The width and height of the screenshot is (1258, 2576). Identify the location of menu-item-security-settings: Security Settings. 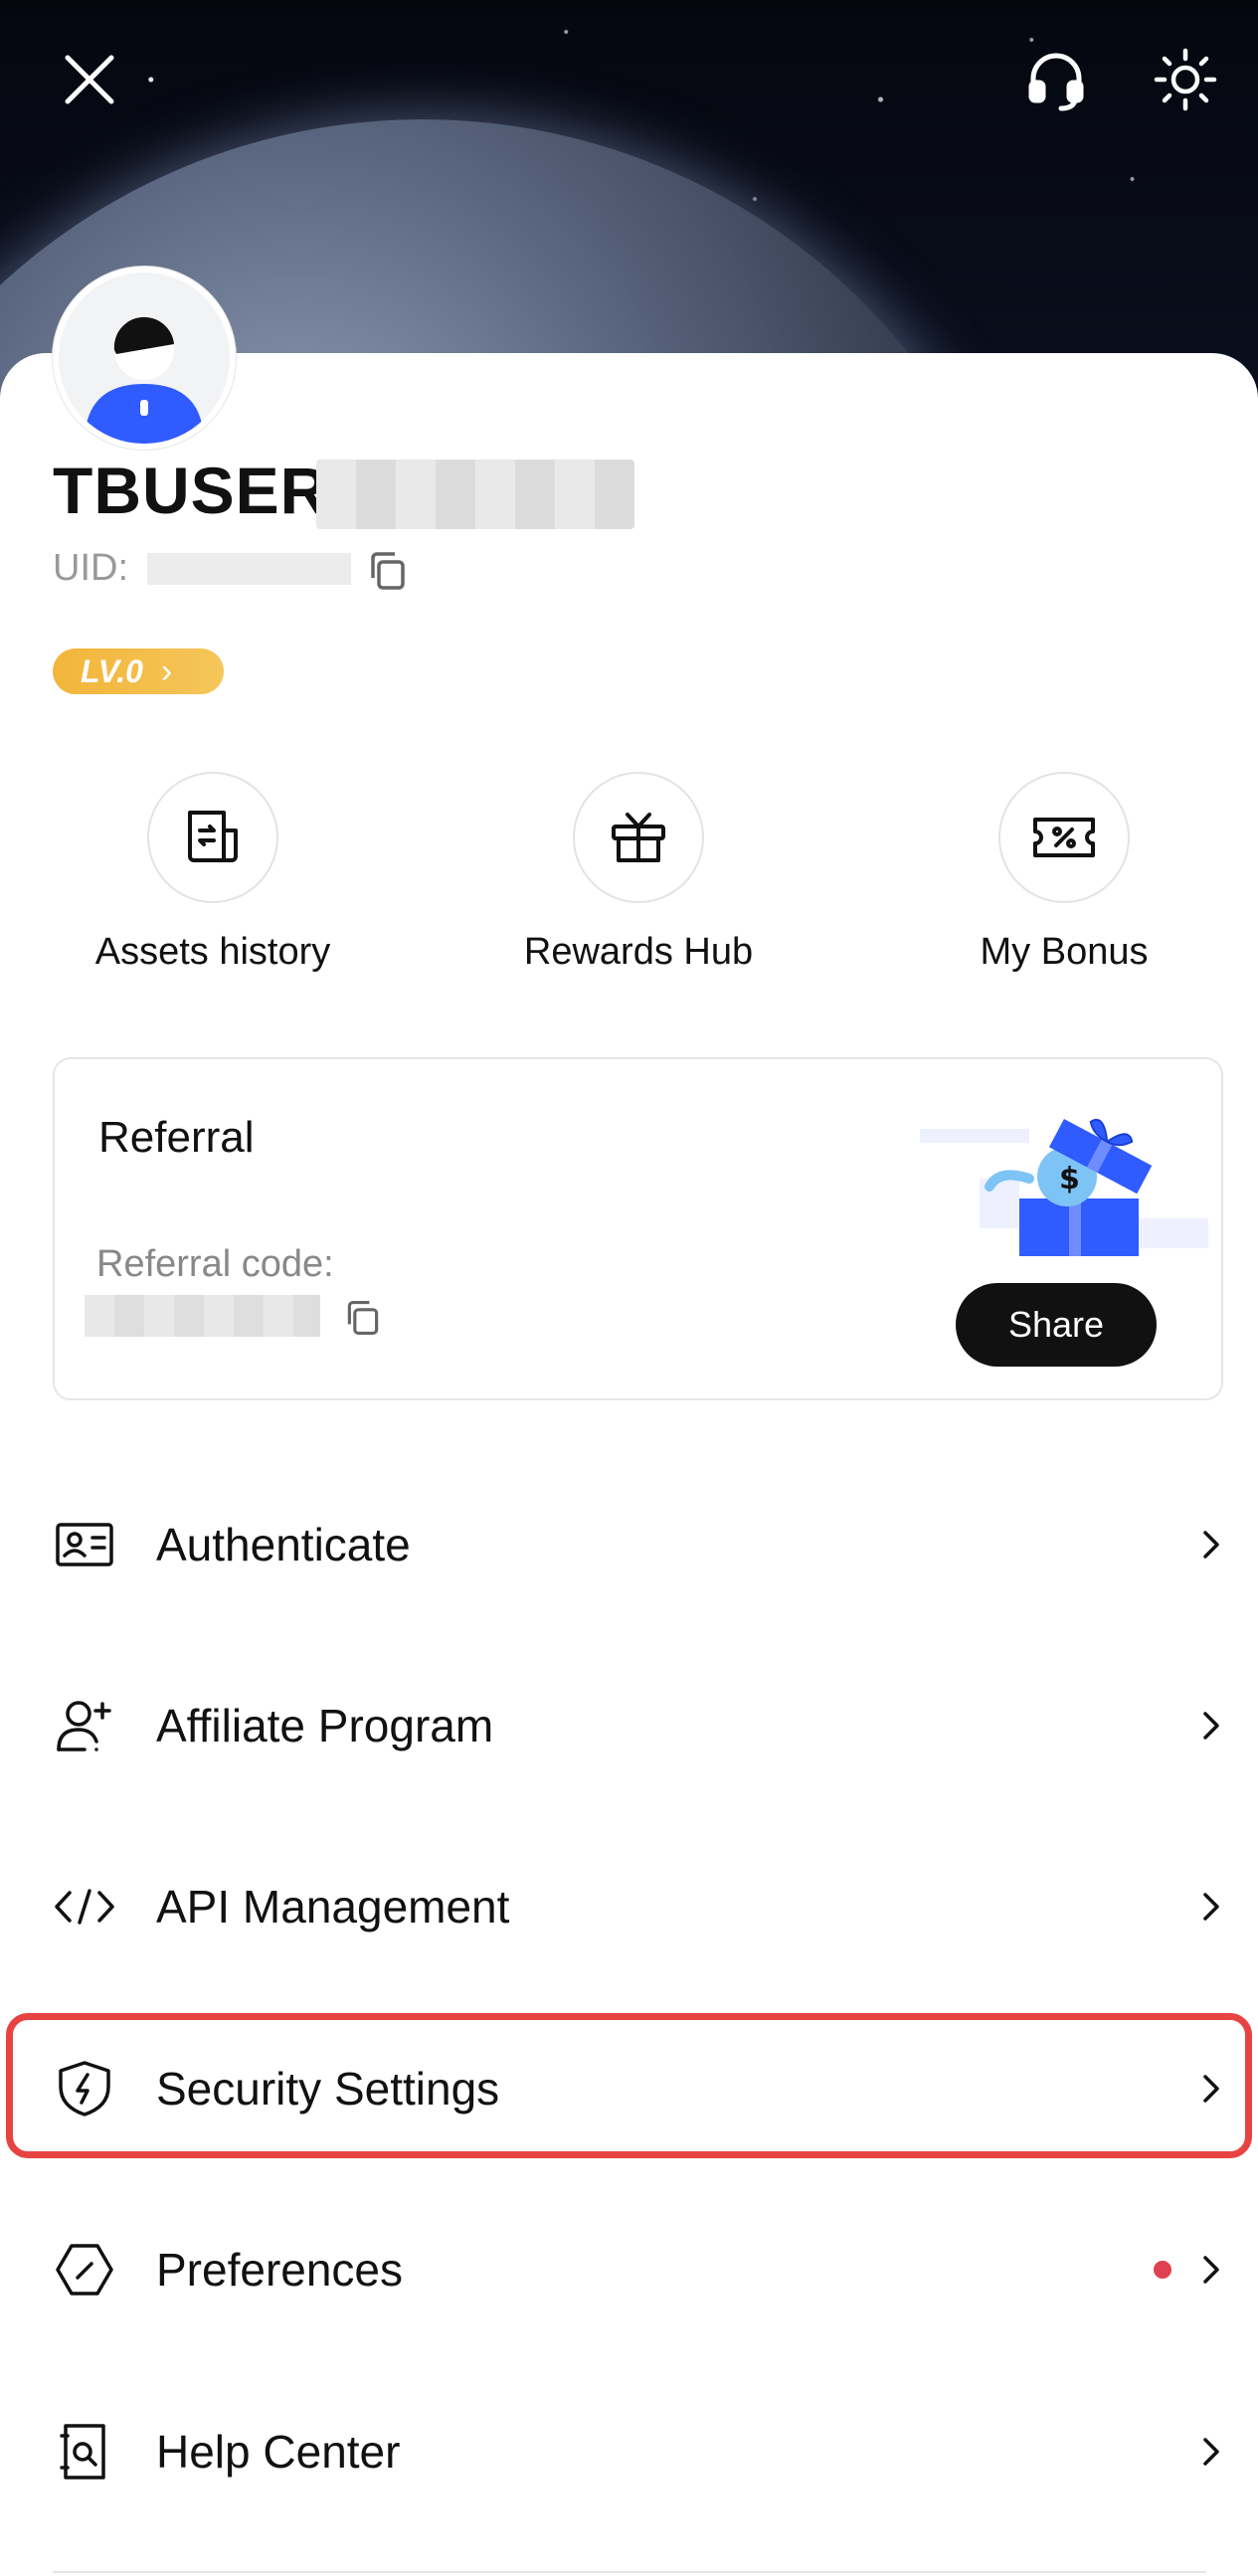
(629, 2088).